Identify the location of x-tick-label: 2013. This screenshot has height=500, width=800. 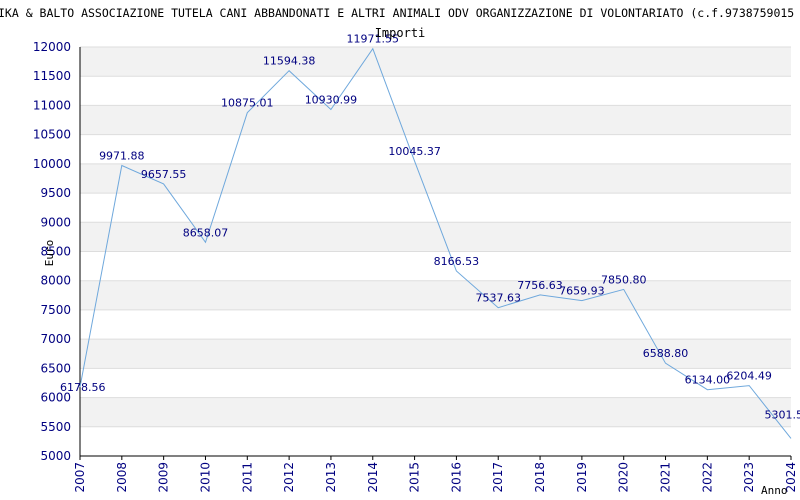
(331, 477).